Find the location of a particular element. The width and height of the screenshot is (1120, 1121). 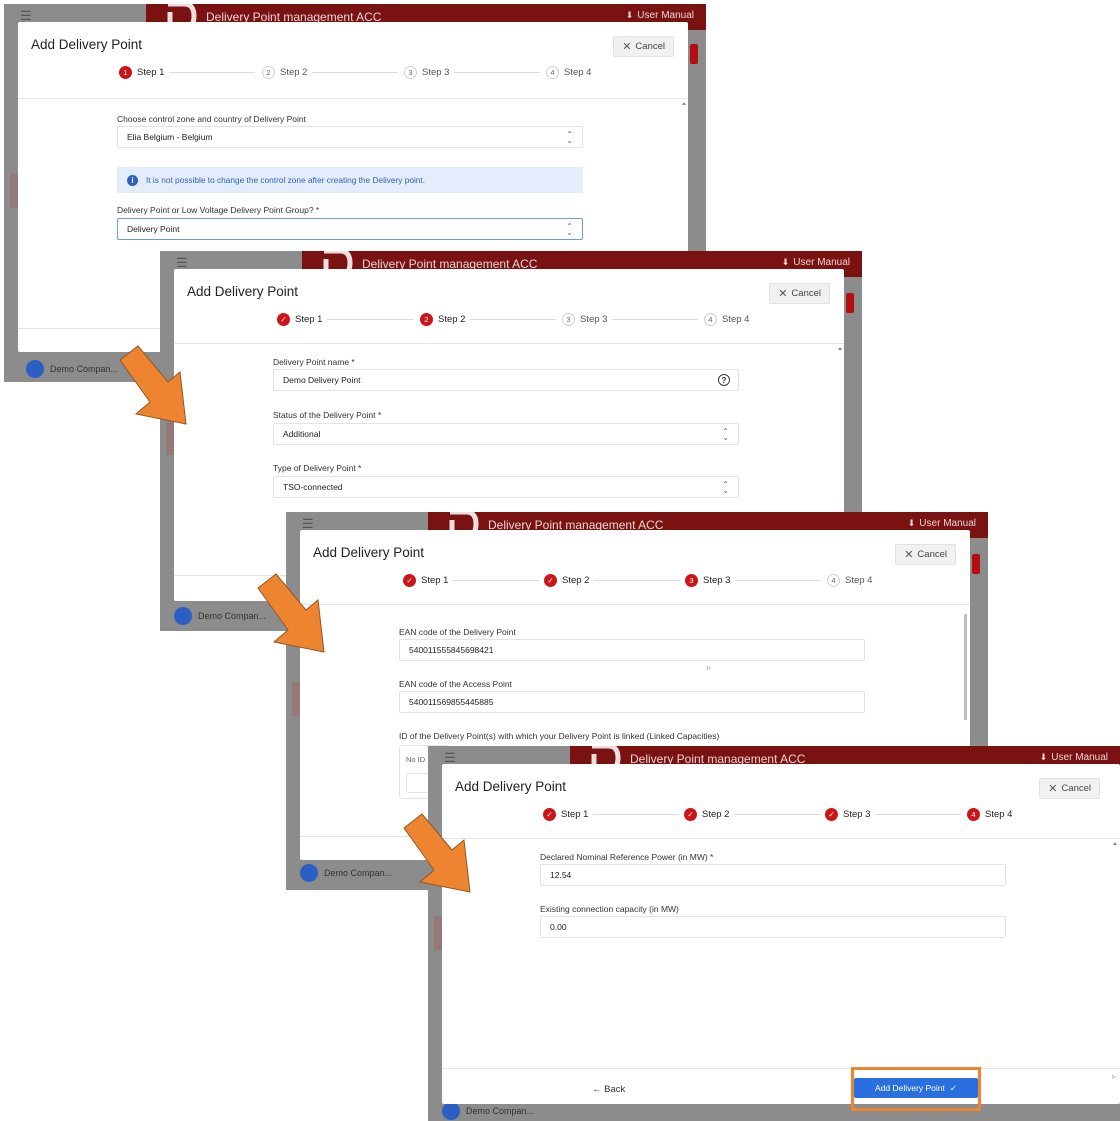

delivery-point-name-input: Demo Delivery Point? is located at coordinates (506, 380).